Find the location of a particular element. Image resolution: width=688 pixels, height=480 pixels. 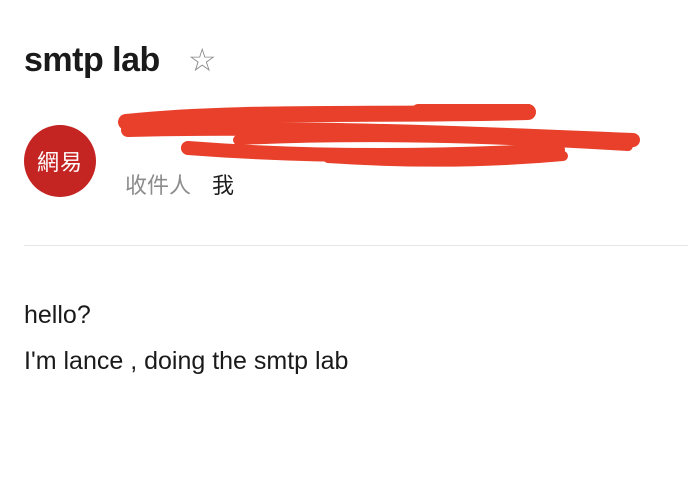

email-subject: smtp lab is located at coordinates (92, 60).